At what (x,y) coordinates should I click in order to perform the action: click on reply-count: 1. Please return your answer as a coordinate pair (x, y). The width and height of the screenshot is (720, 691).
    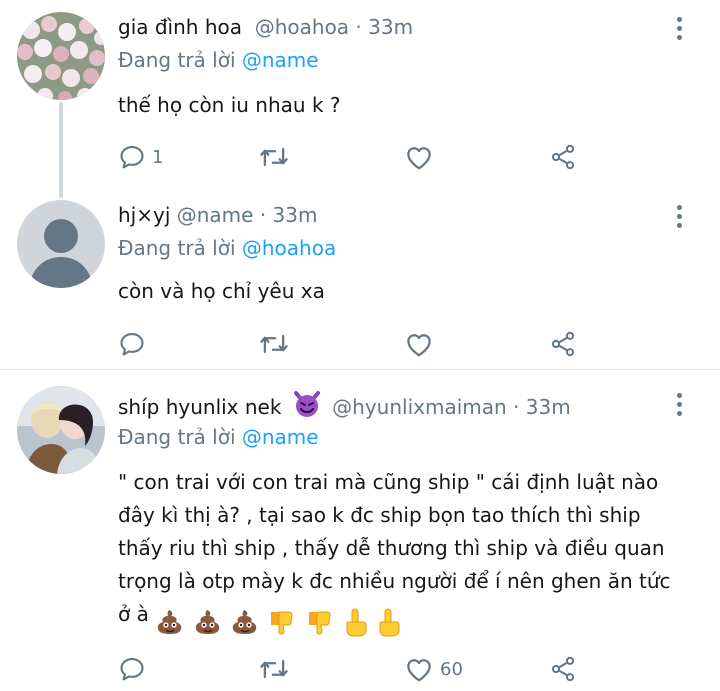
    Looking at the image, I should click on (158, 157).